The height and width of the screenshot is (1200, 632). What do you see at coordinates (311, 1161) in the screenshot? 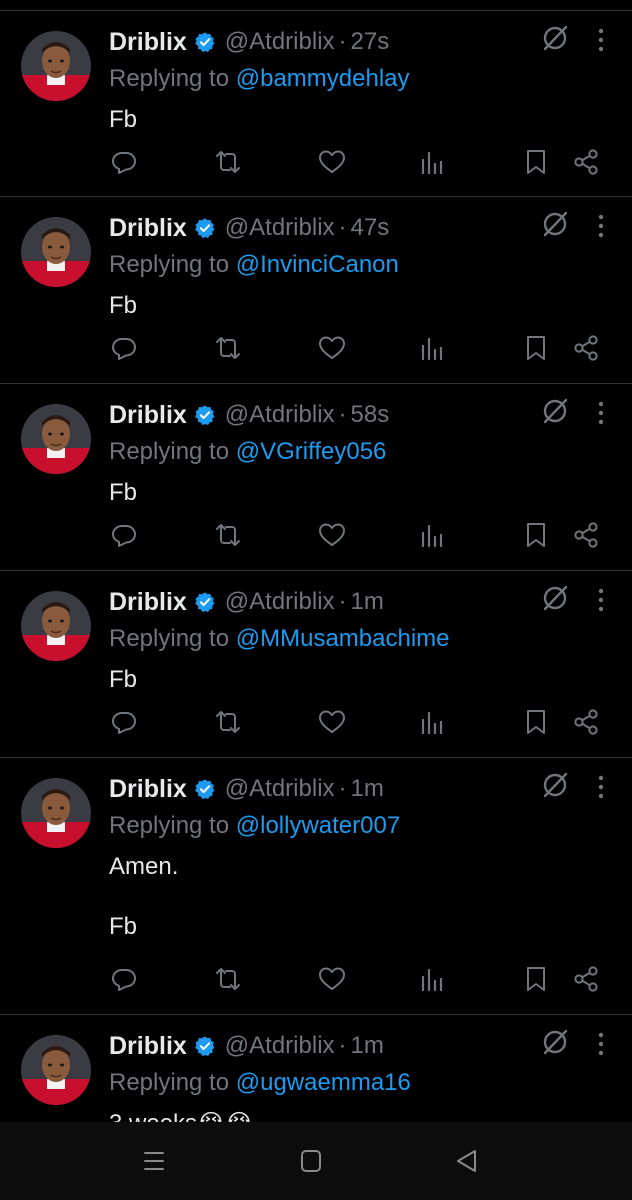
I see `home-icon` at bounding box center [311, 1161].